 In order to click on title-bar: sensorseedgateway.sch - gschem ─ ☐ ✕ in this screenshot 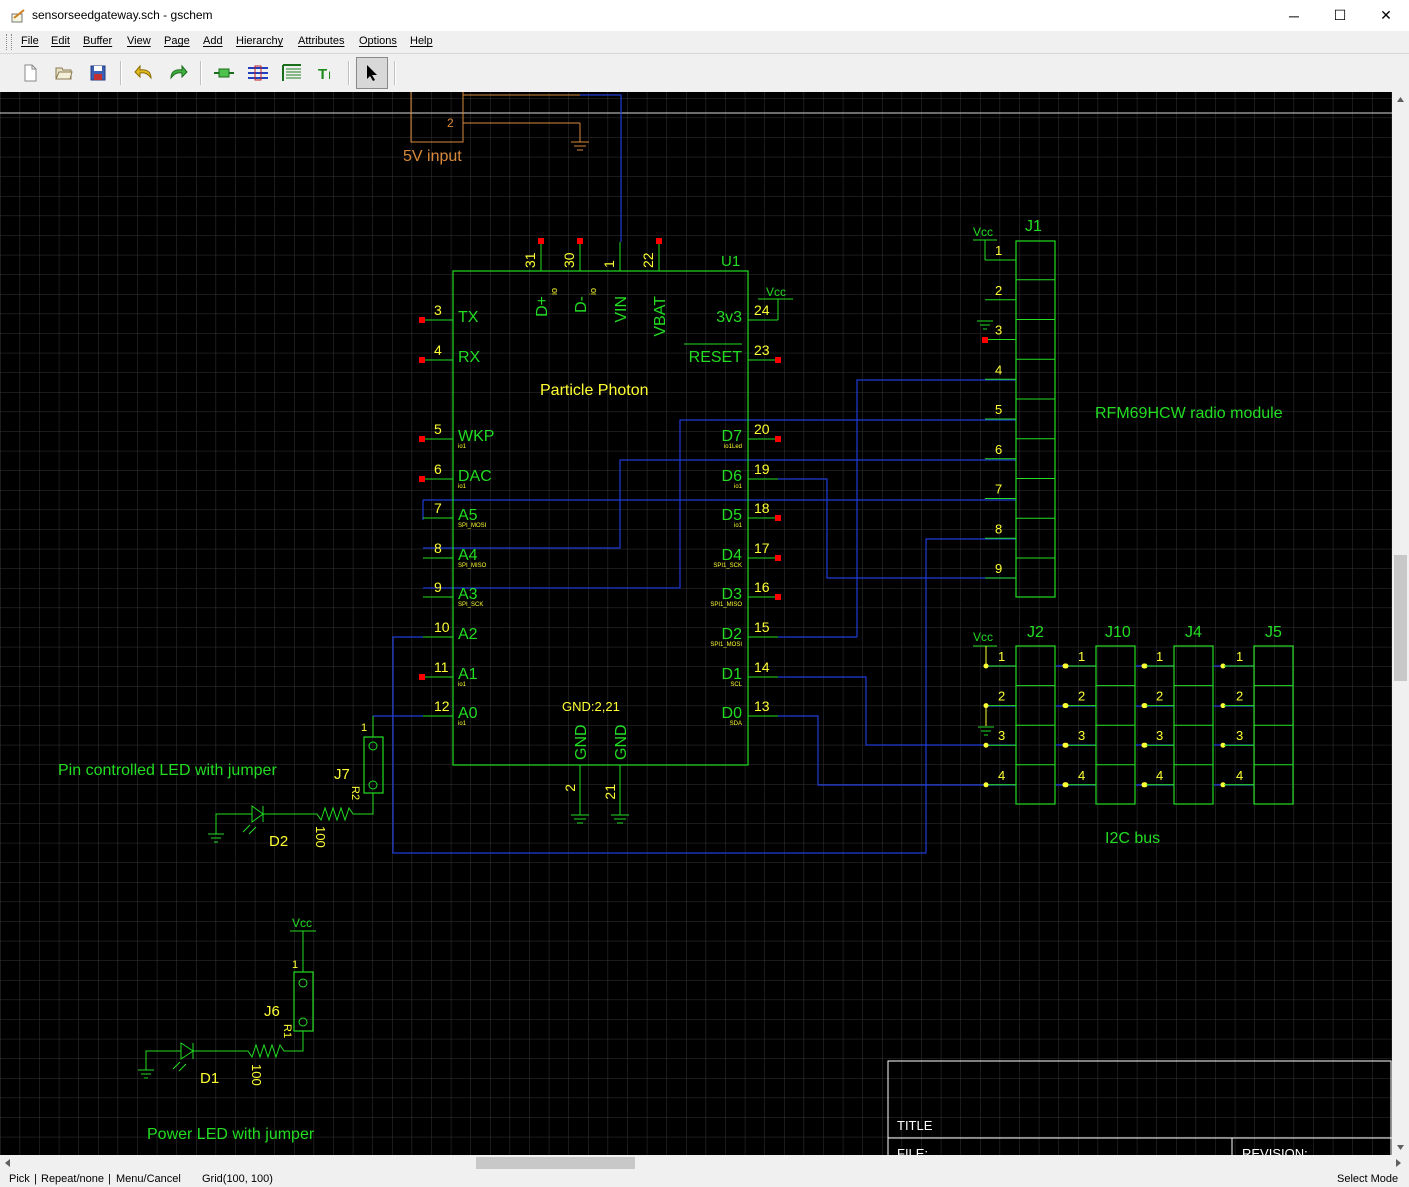, I will do `click(704, 15)`.